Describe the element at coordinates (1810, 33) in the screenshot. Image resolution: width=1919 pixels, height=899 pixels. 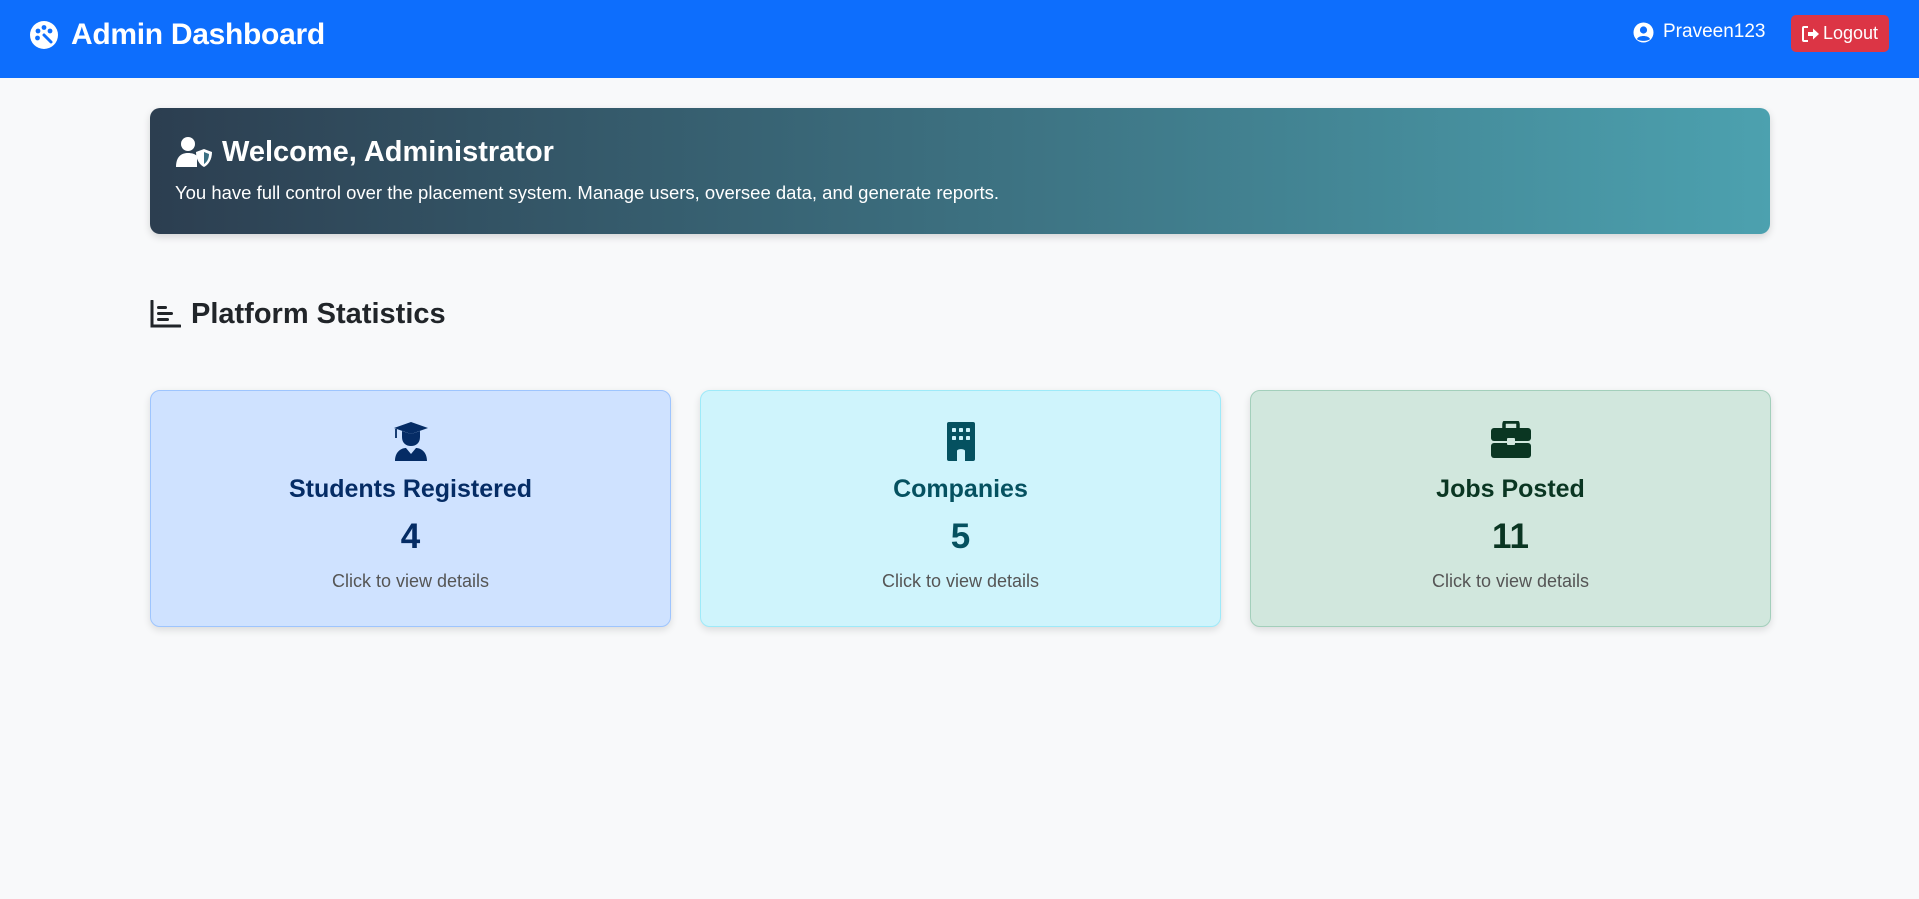
I see `sign-out-icon` at that location.